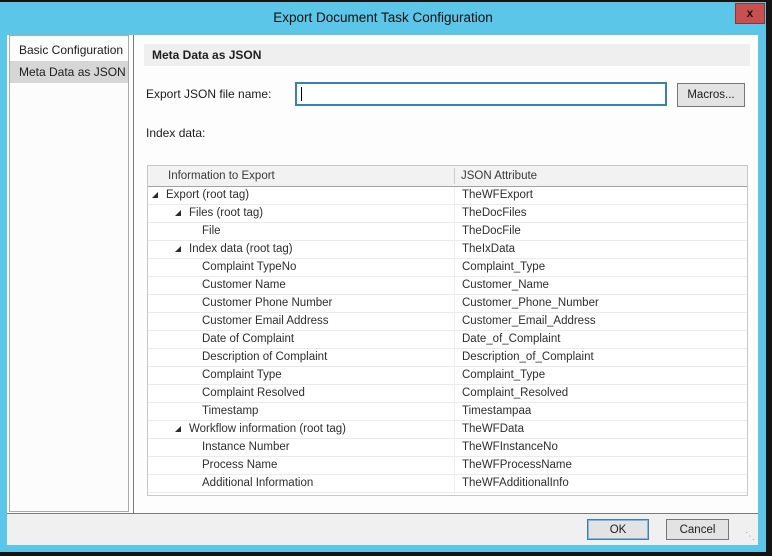 This screenshot has width=772, height=556. I want to click on column-header-information-to-export: Information to Export, so click(221, 176).